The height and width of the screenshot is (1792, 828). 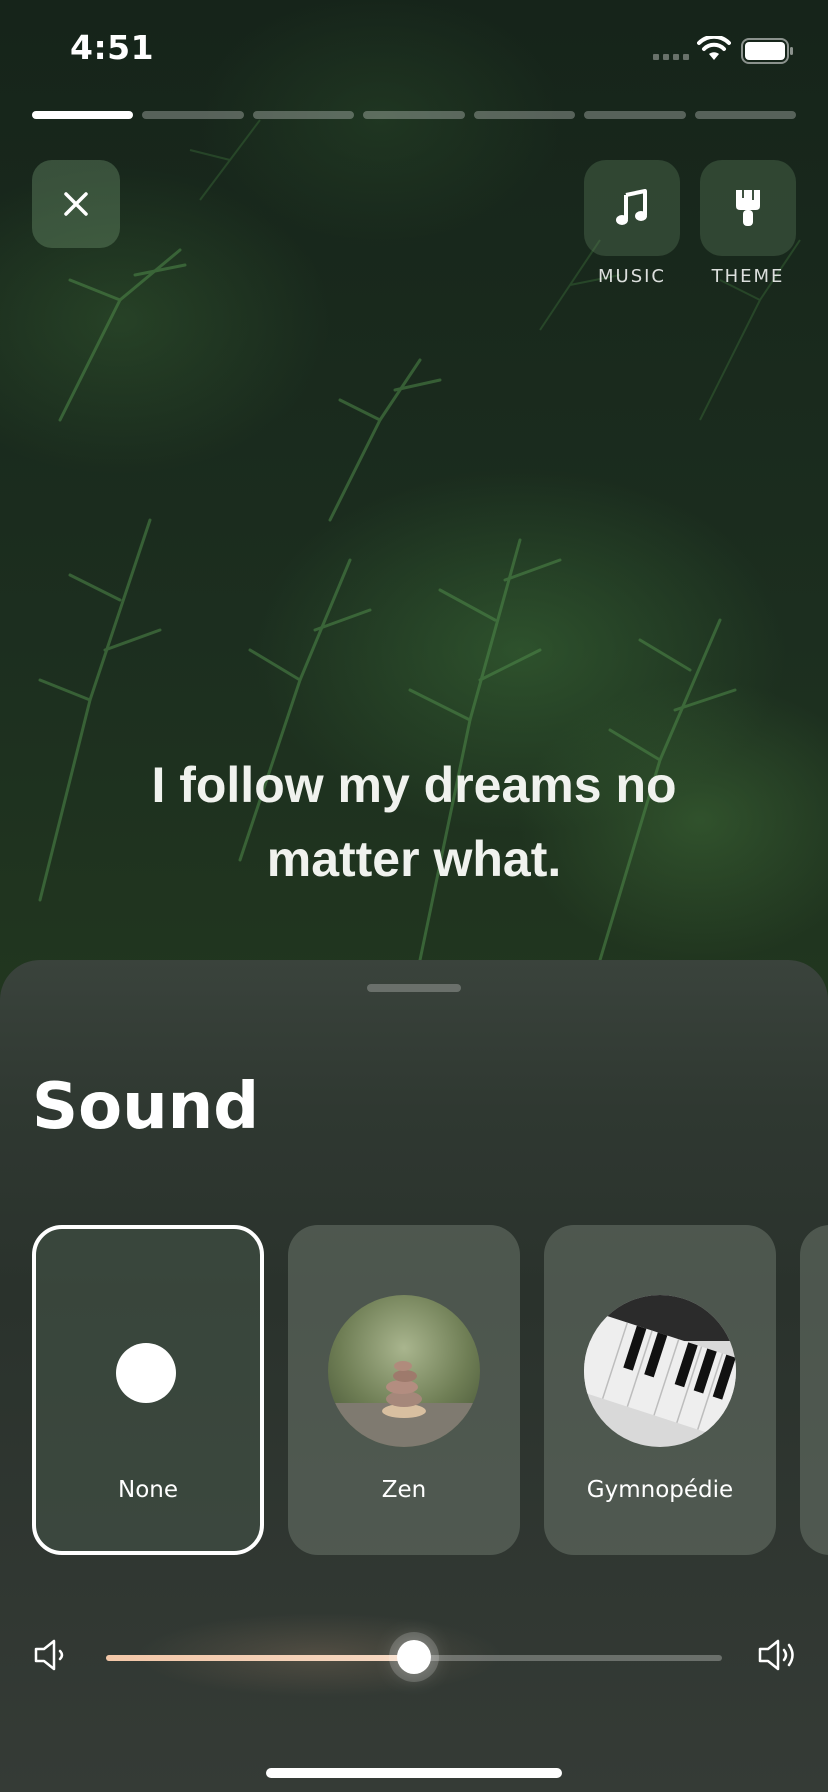 What do you see at coordinates (671, 57) in the screenshot?
I see `cellular-signal-icon` at bounding box center [671, 57].